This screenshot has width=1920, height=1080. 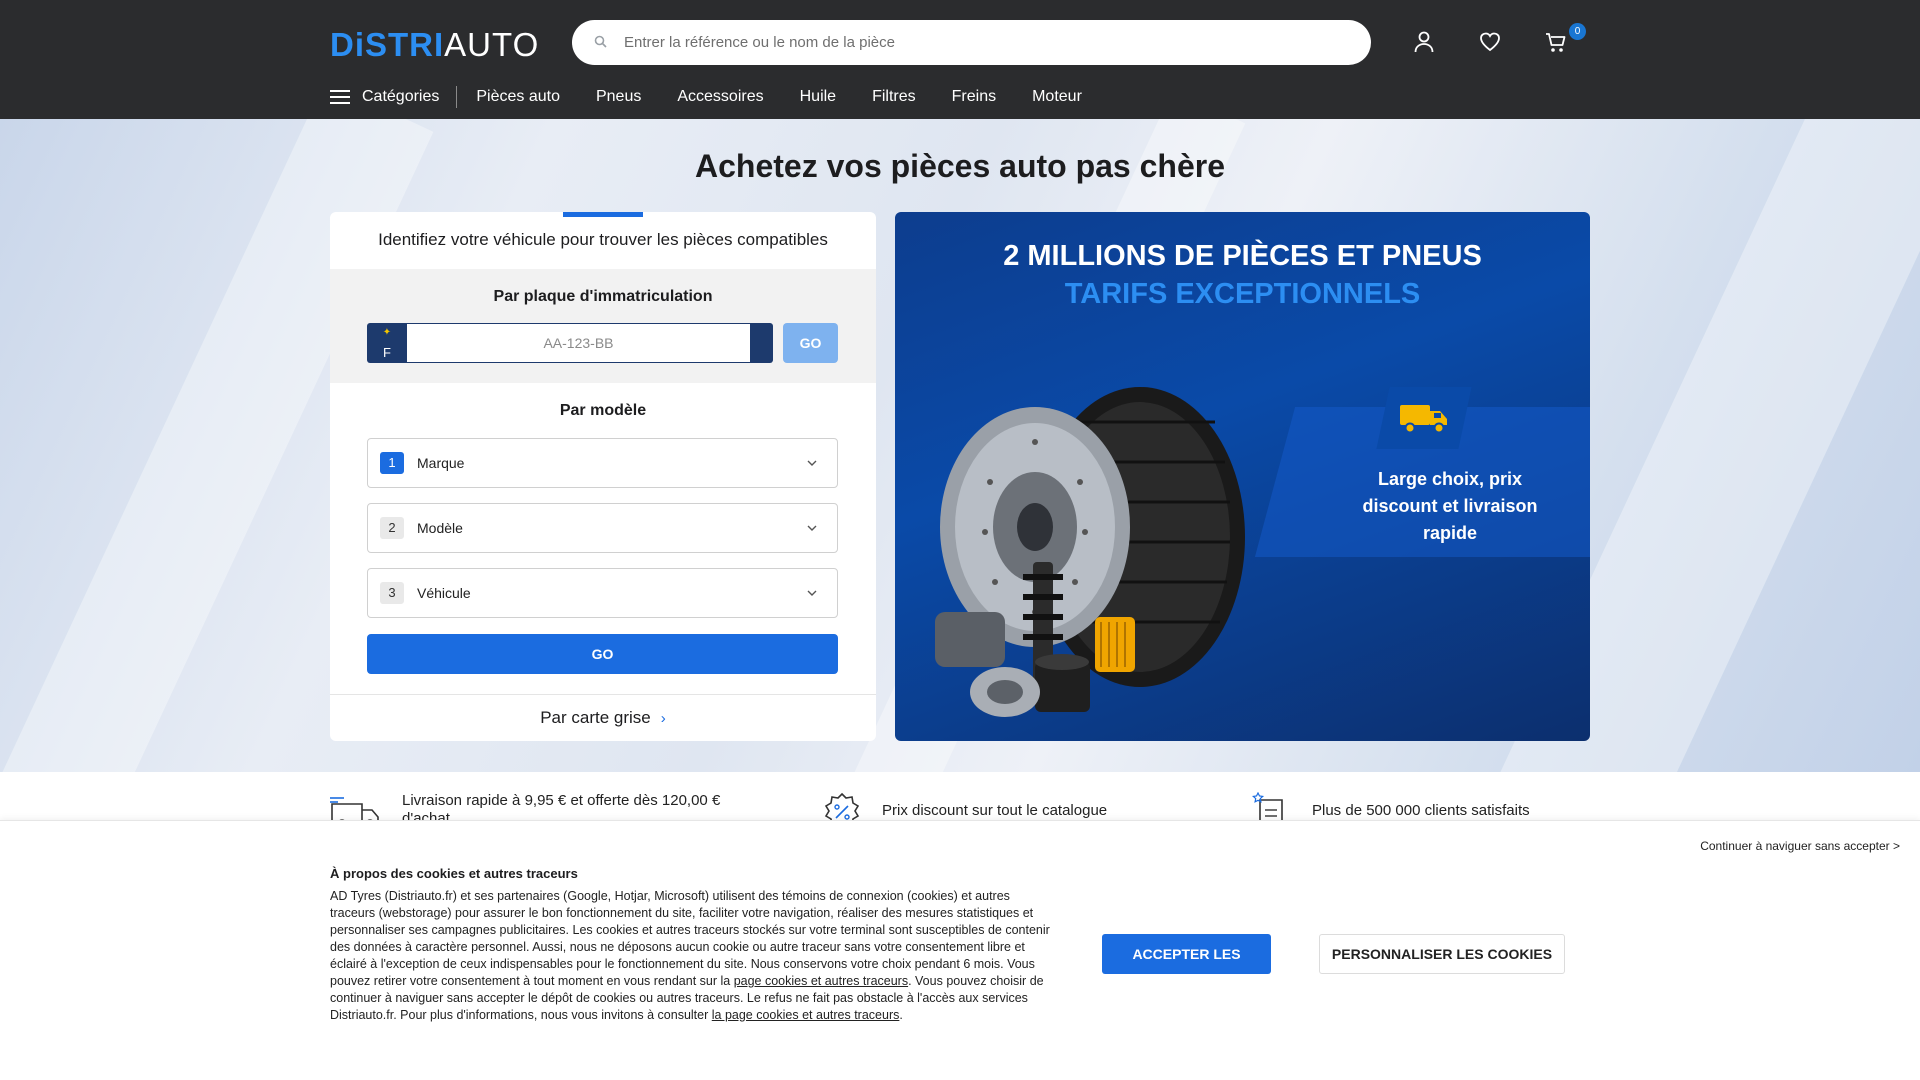 What do you see at coordinates (595, 717) in the screenshot?
I see `carte-grise-label: Par carte grise` at bounding box center [595, 717].